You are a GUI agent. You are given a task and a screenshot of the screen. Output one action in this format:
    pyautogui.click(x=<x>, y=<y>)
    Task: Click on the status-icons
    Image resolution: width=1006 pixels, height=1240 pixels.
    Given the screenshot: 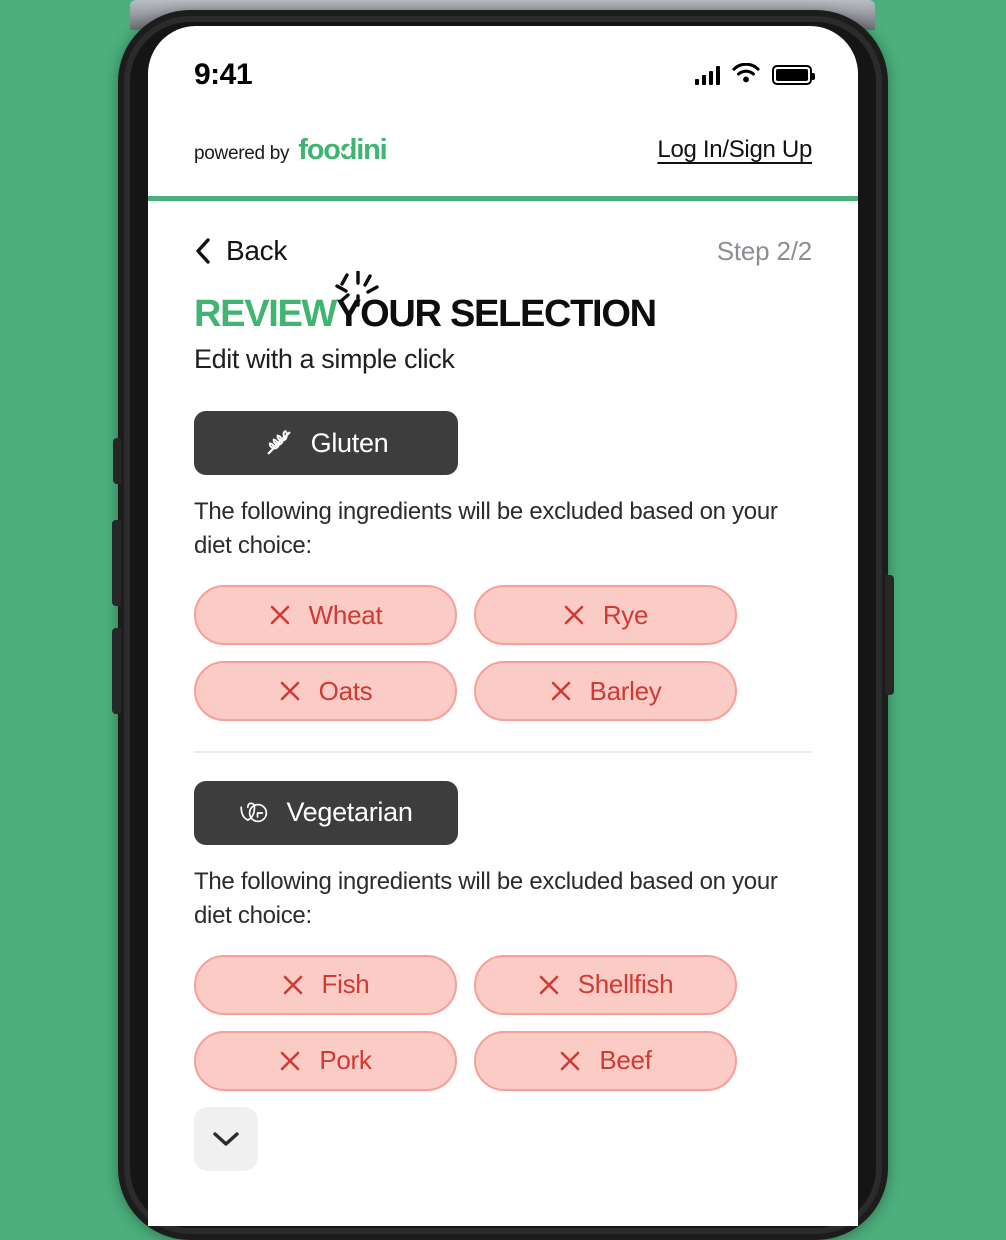 What is the action you would take?
    pyautogui.click(x=754, y=75)
    